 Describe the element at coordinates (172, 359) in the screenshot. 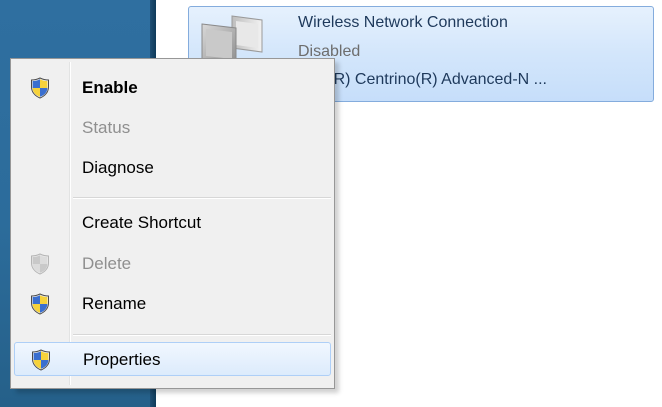

I see `menu-item-properties: Properties` at that location.